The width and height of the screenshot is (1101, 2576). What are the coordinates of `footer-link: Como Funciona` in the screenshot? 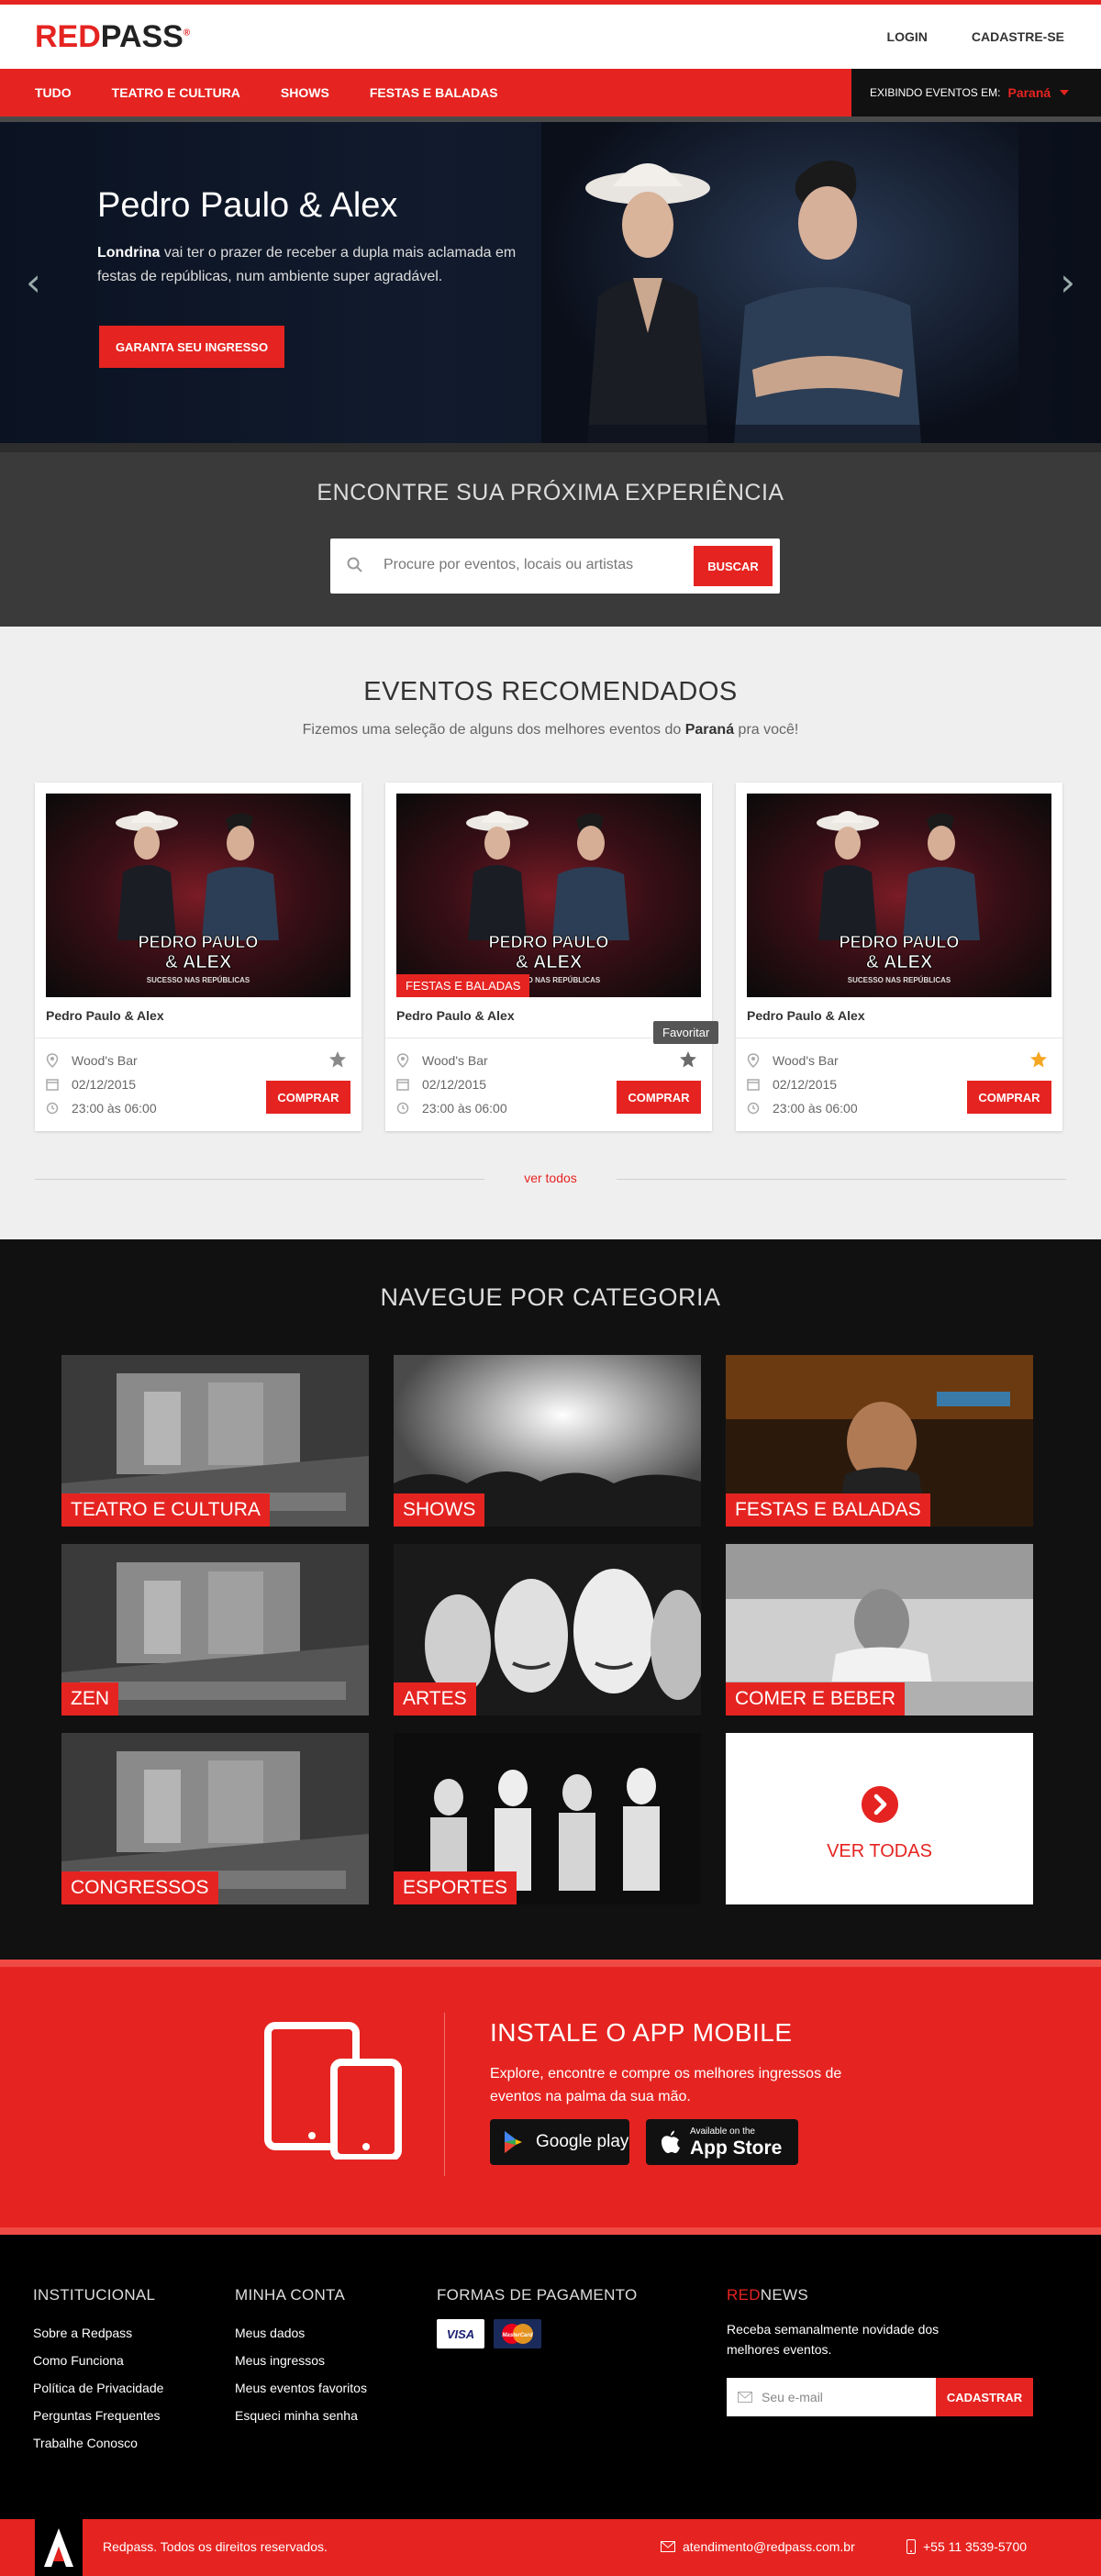 It's located at (98, 2360).